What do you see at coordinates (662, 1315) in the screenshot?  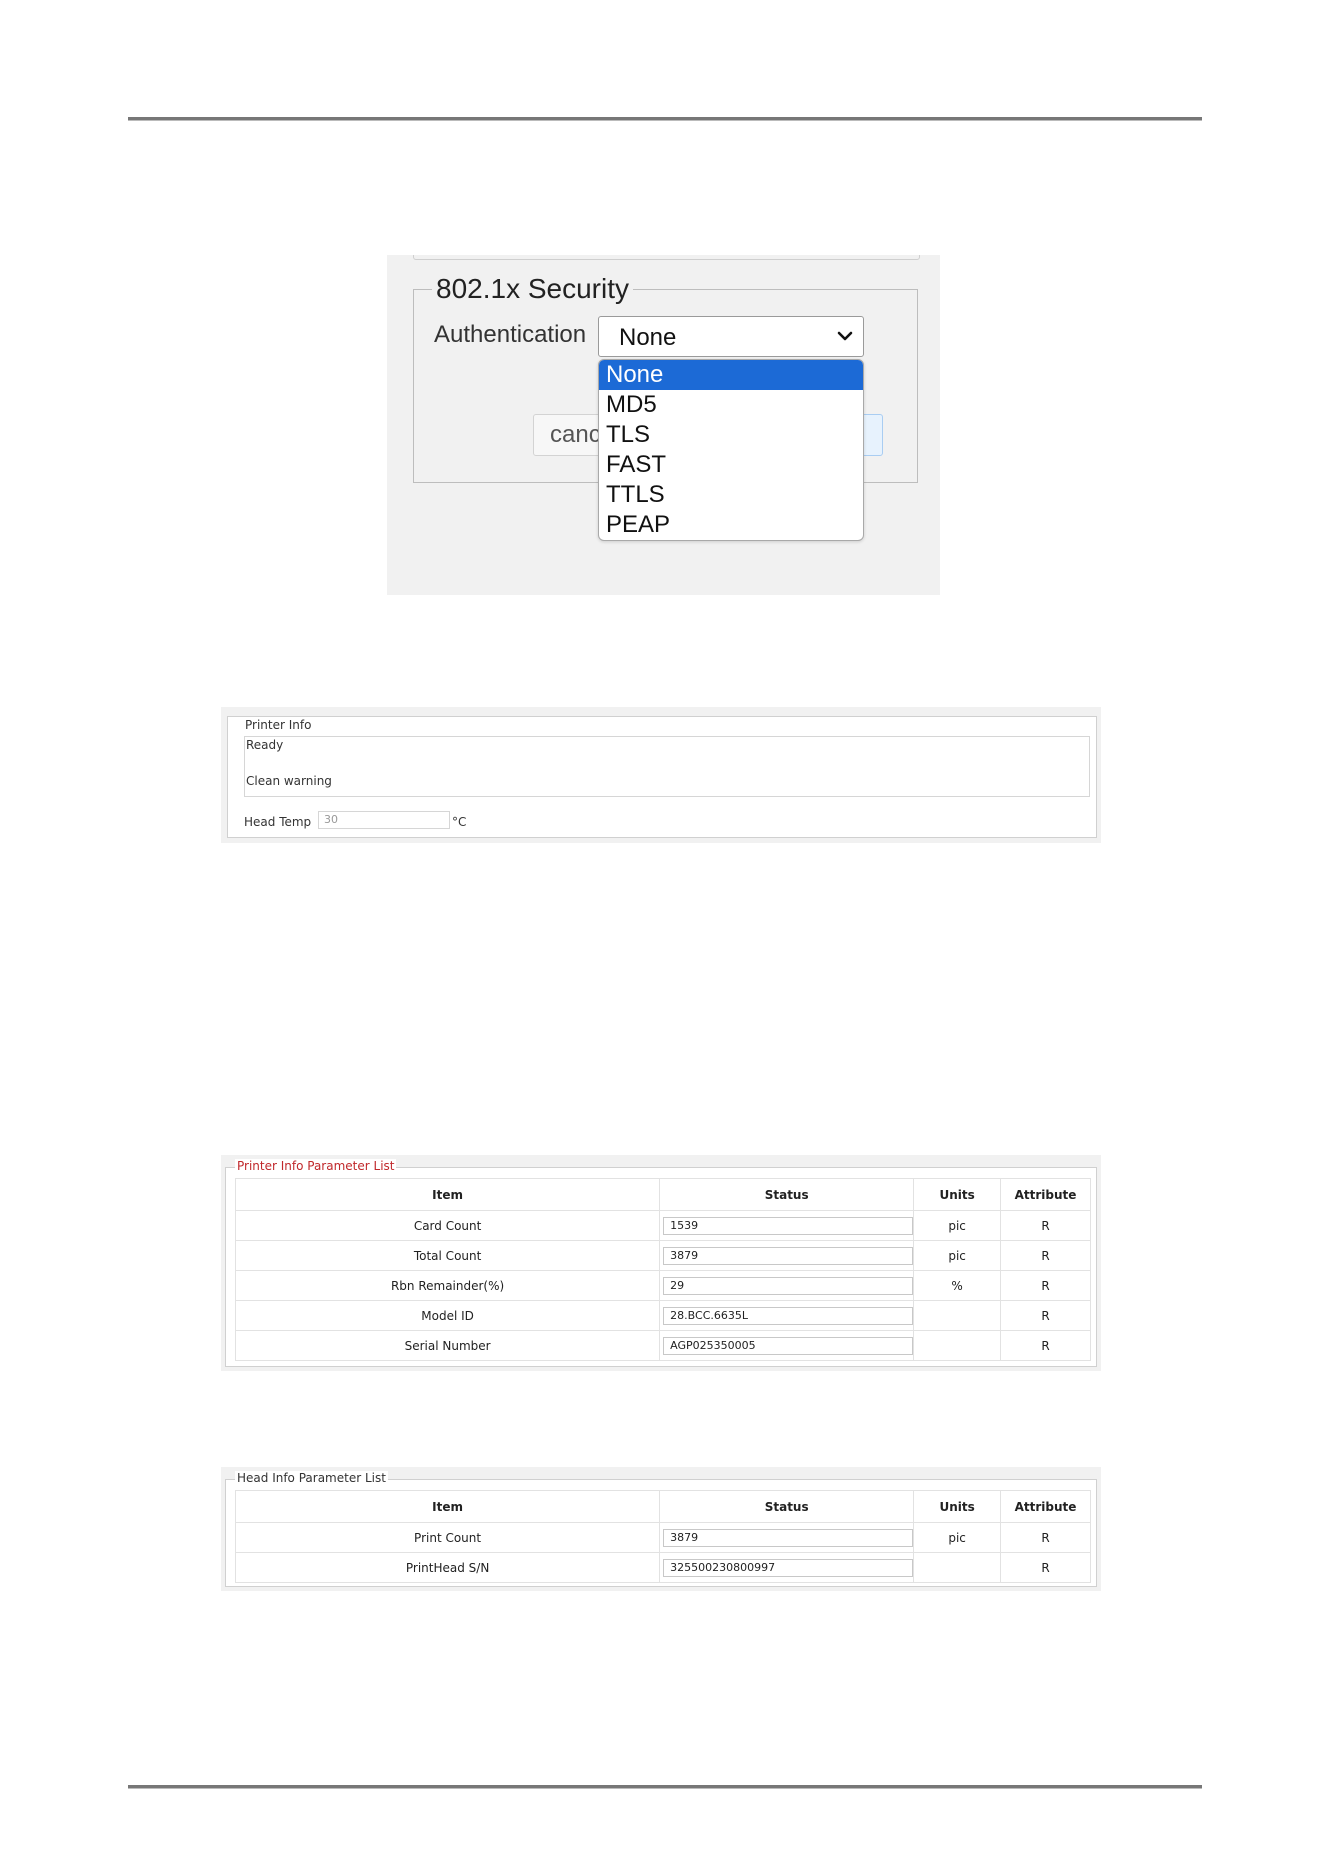 I see `table-row: Model ID 28.BCC.6635L R` at bounding box center [662, 1315].